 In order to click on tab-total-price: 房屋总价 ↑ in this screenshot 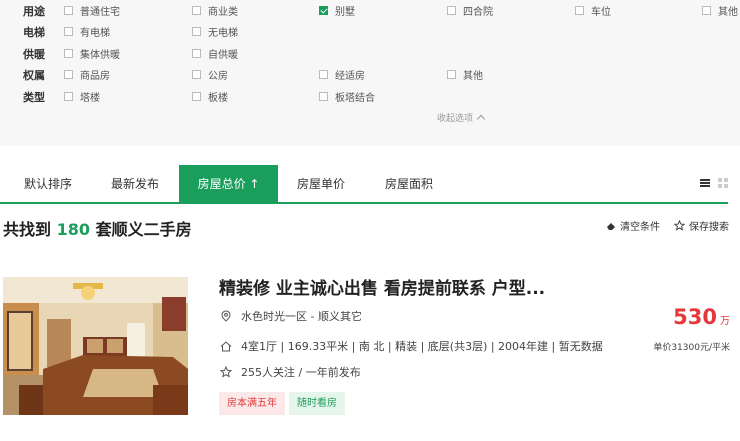, I will do `click(228, 183)`.